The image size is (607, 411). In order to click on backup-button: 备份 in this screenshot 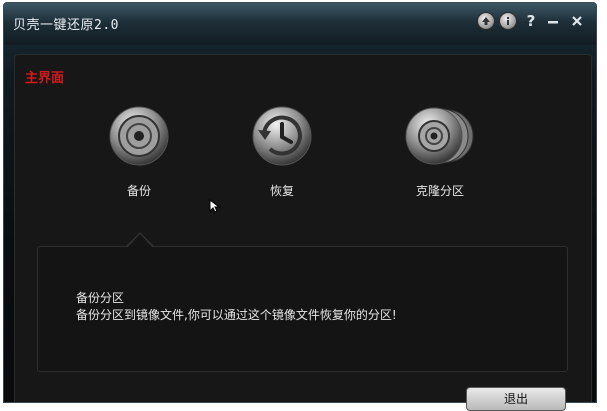, I will do `click(139, 151)`.